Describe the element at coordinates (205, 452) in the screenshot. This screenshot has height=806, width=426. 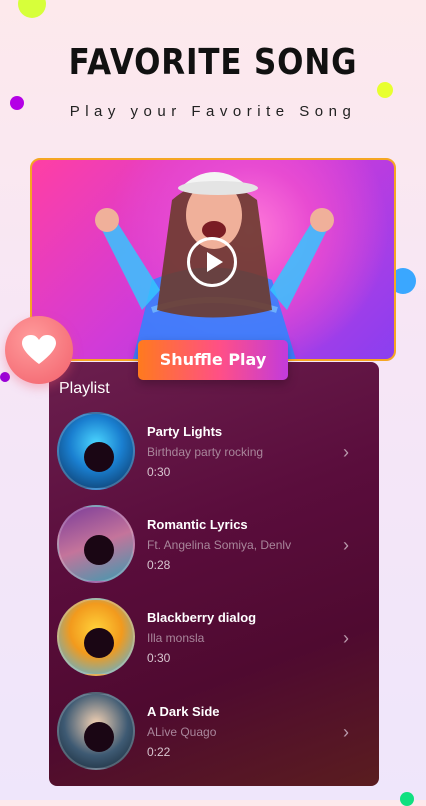
I see `song-artist: Birthday party rocking` at that location.